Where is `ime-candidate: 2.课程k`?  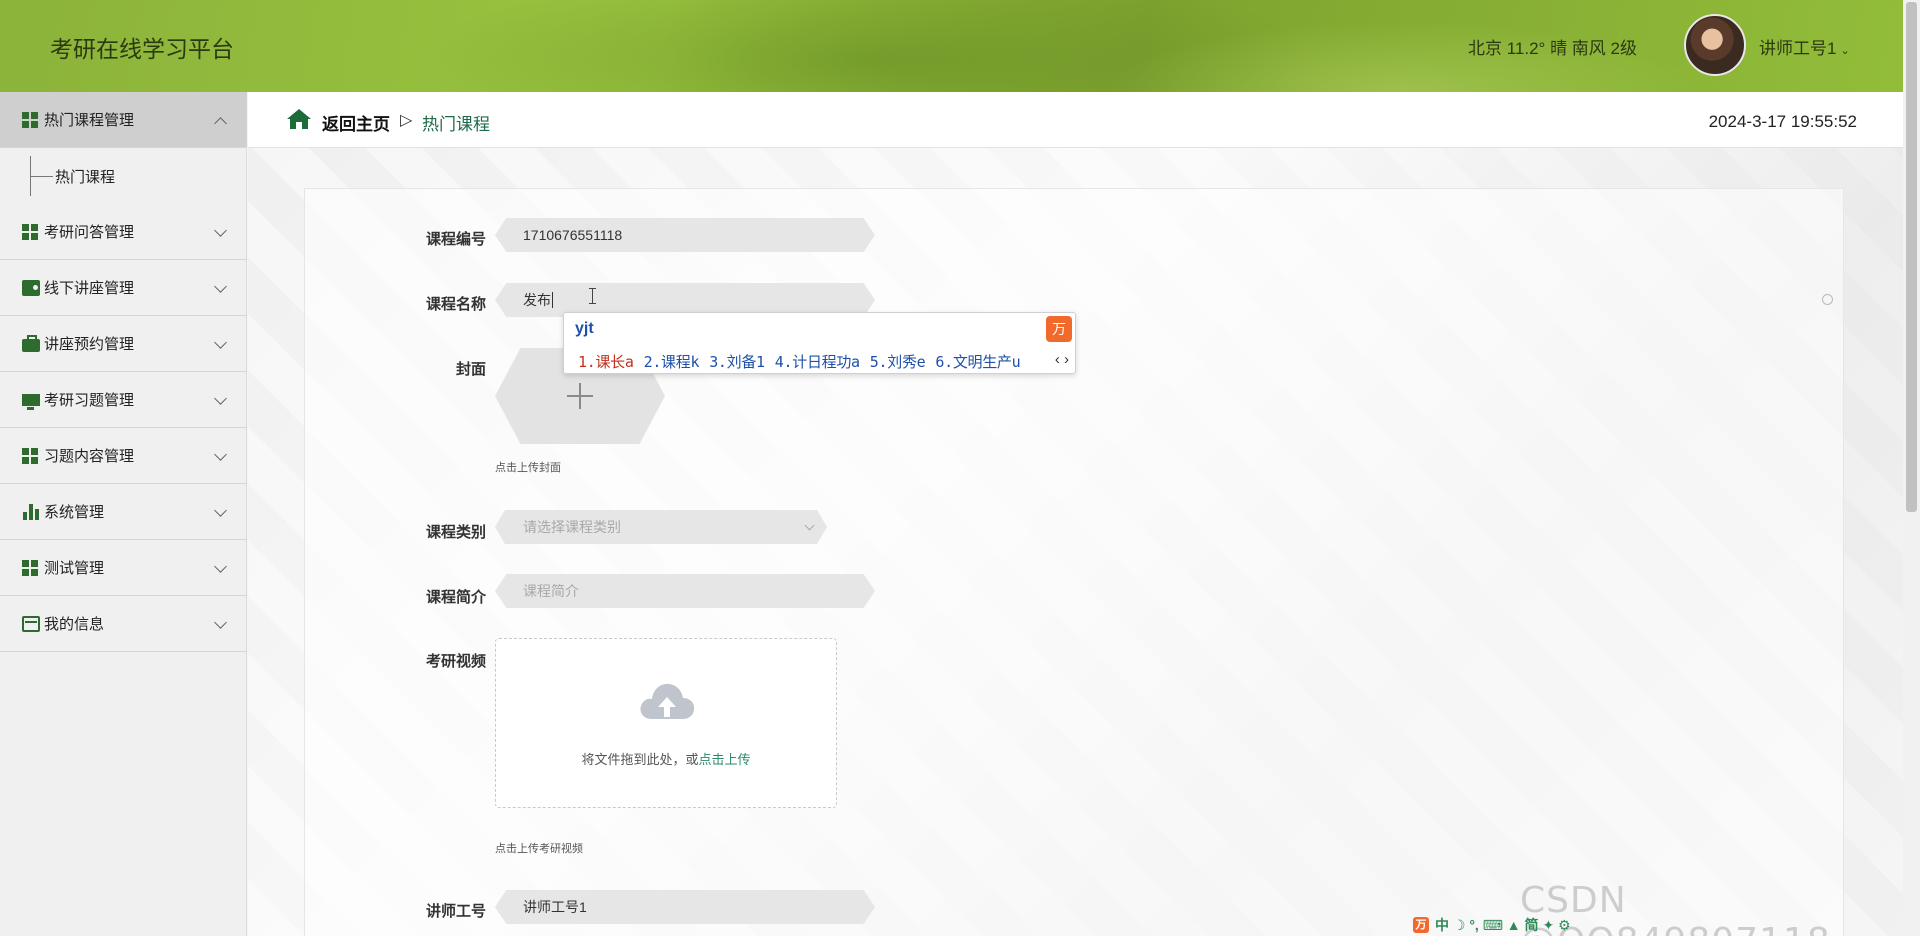
ime-candidate: 2.课程k is located at coordinates (672, 362).